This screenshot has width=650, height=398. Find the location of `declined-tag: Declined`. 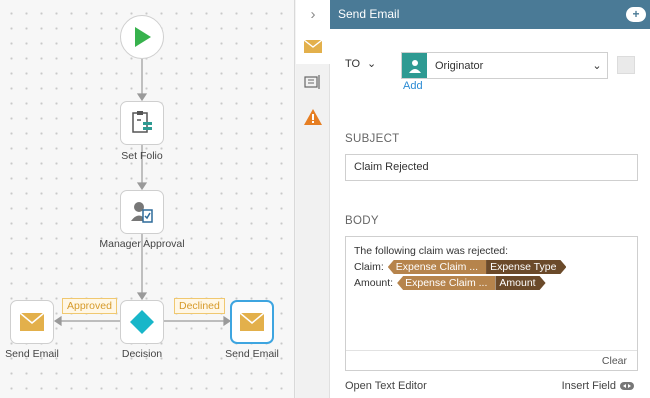

declined-tag: Declined is located at coordinates (199, 306).